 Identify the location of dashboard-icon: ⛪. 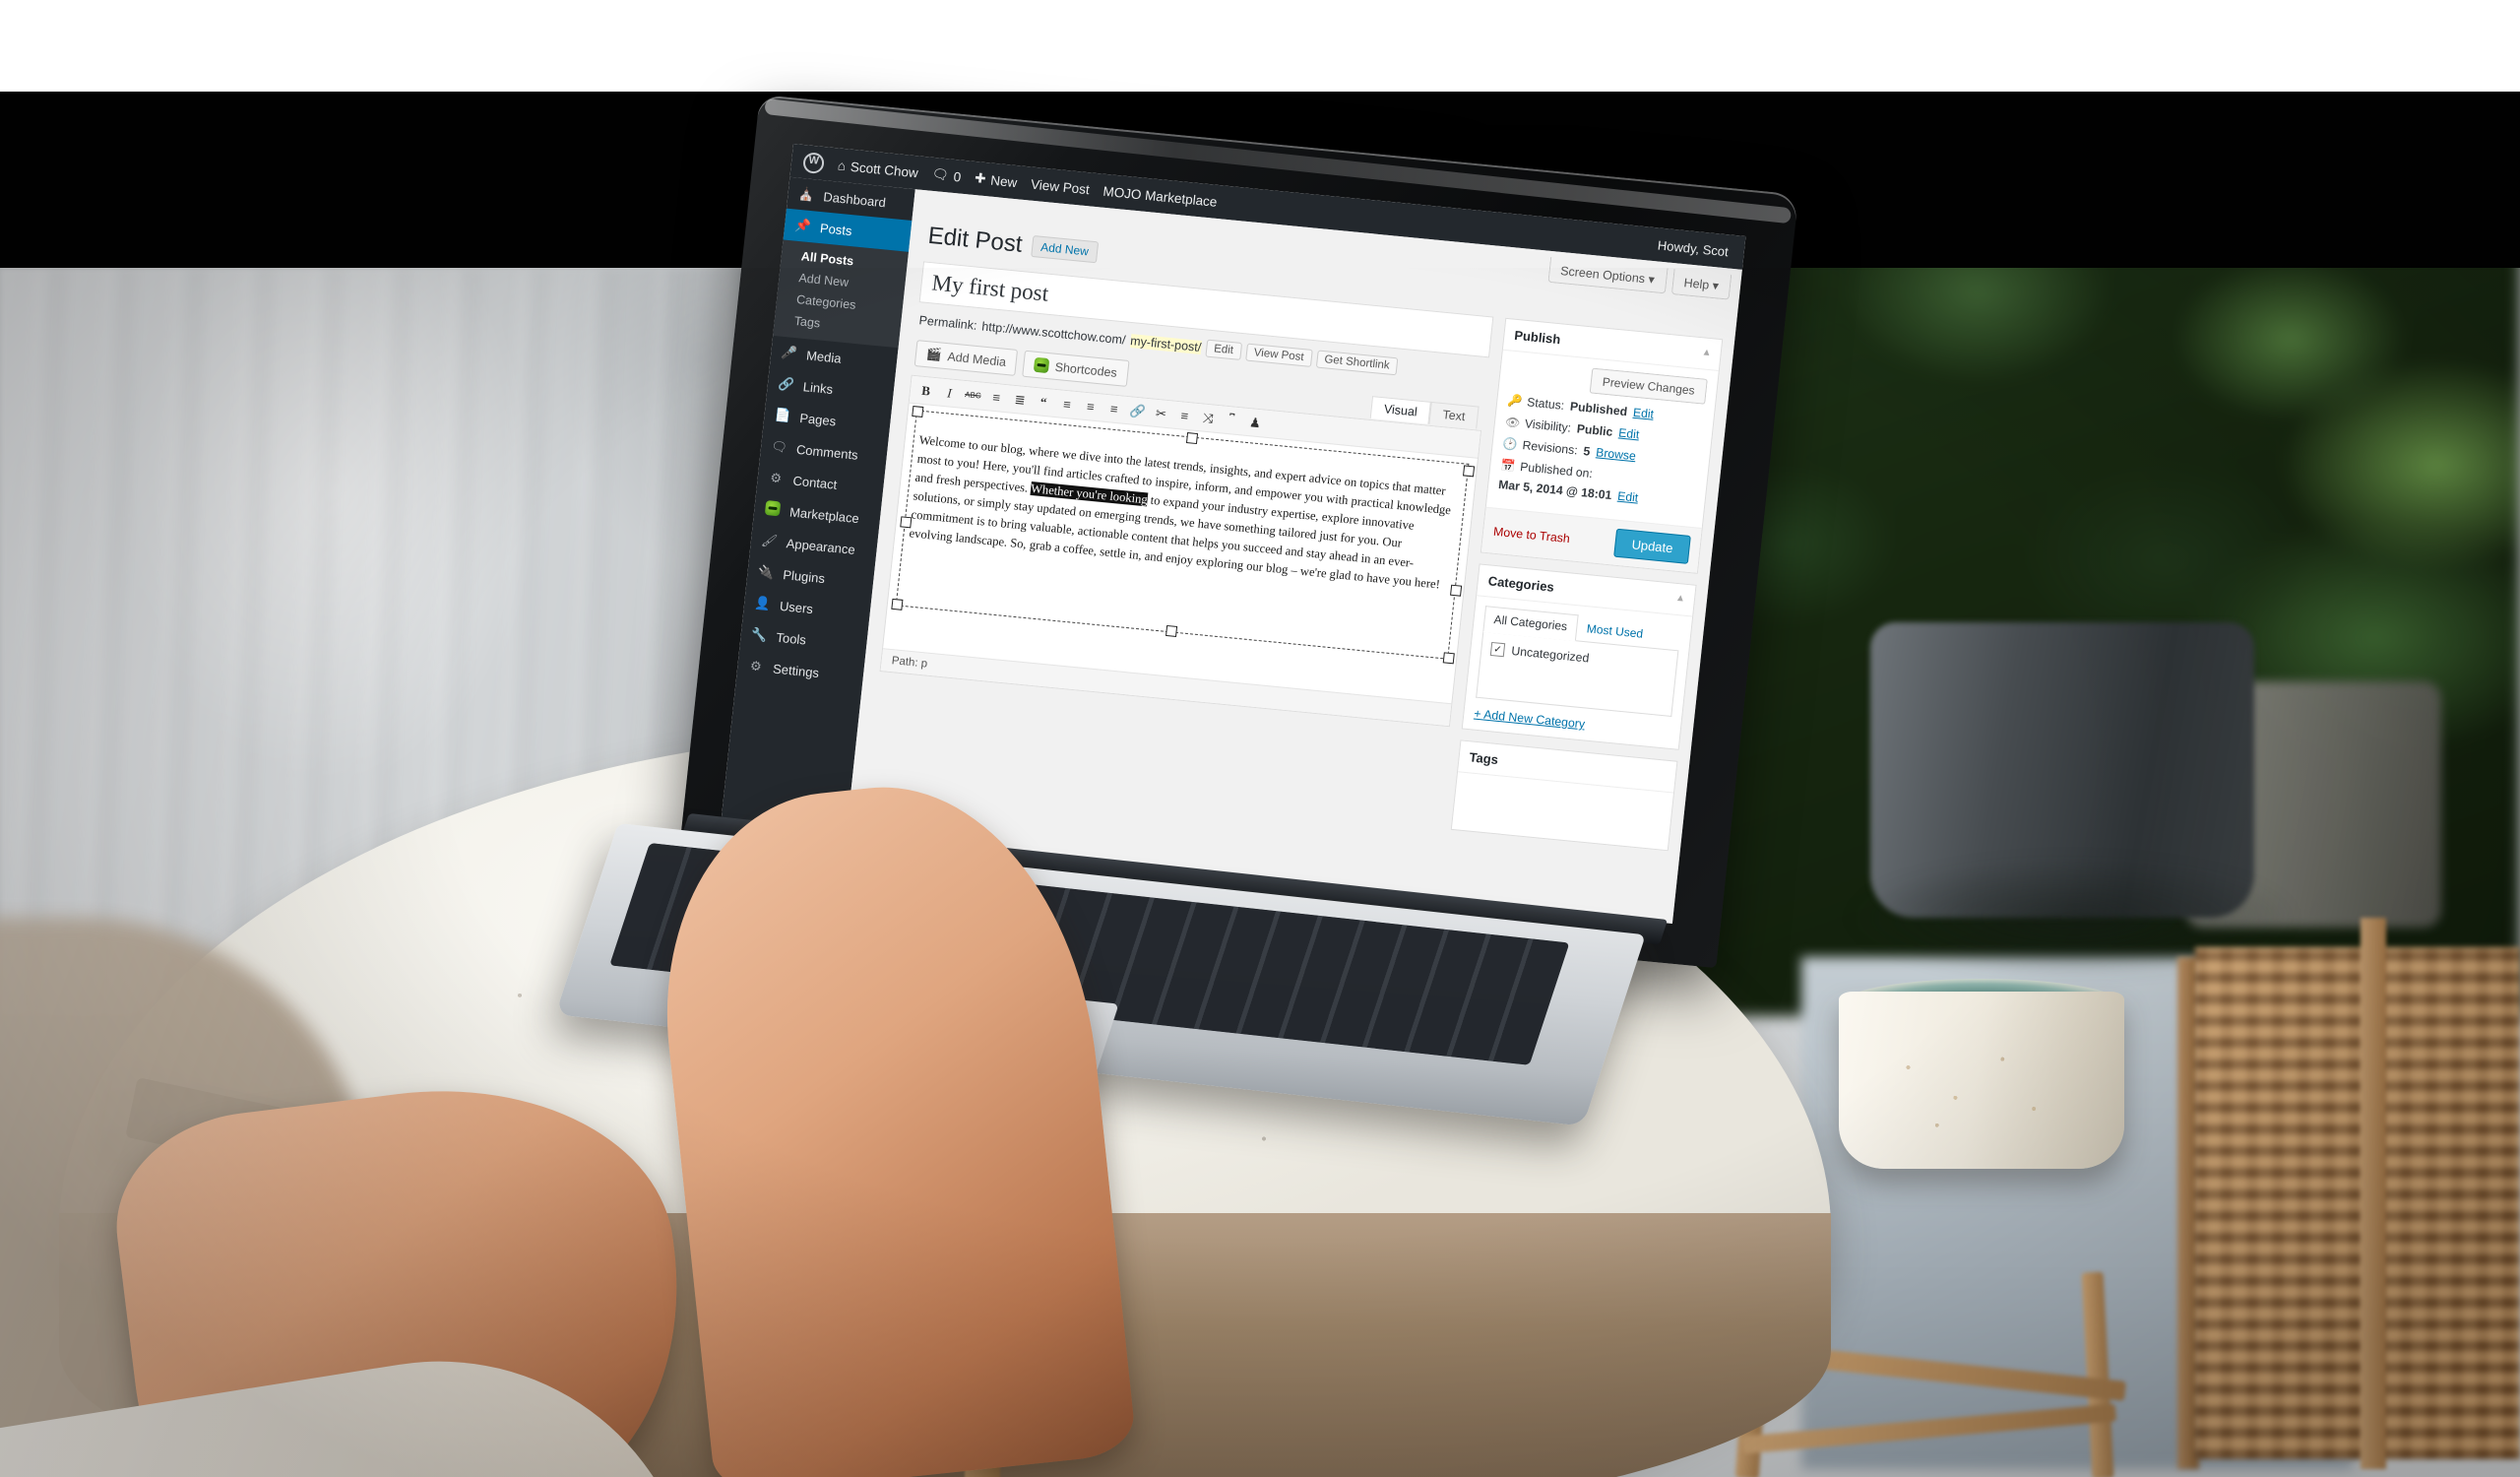
(806, 194).